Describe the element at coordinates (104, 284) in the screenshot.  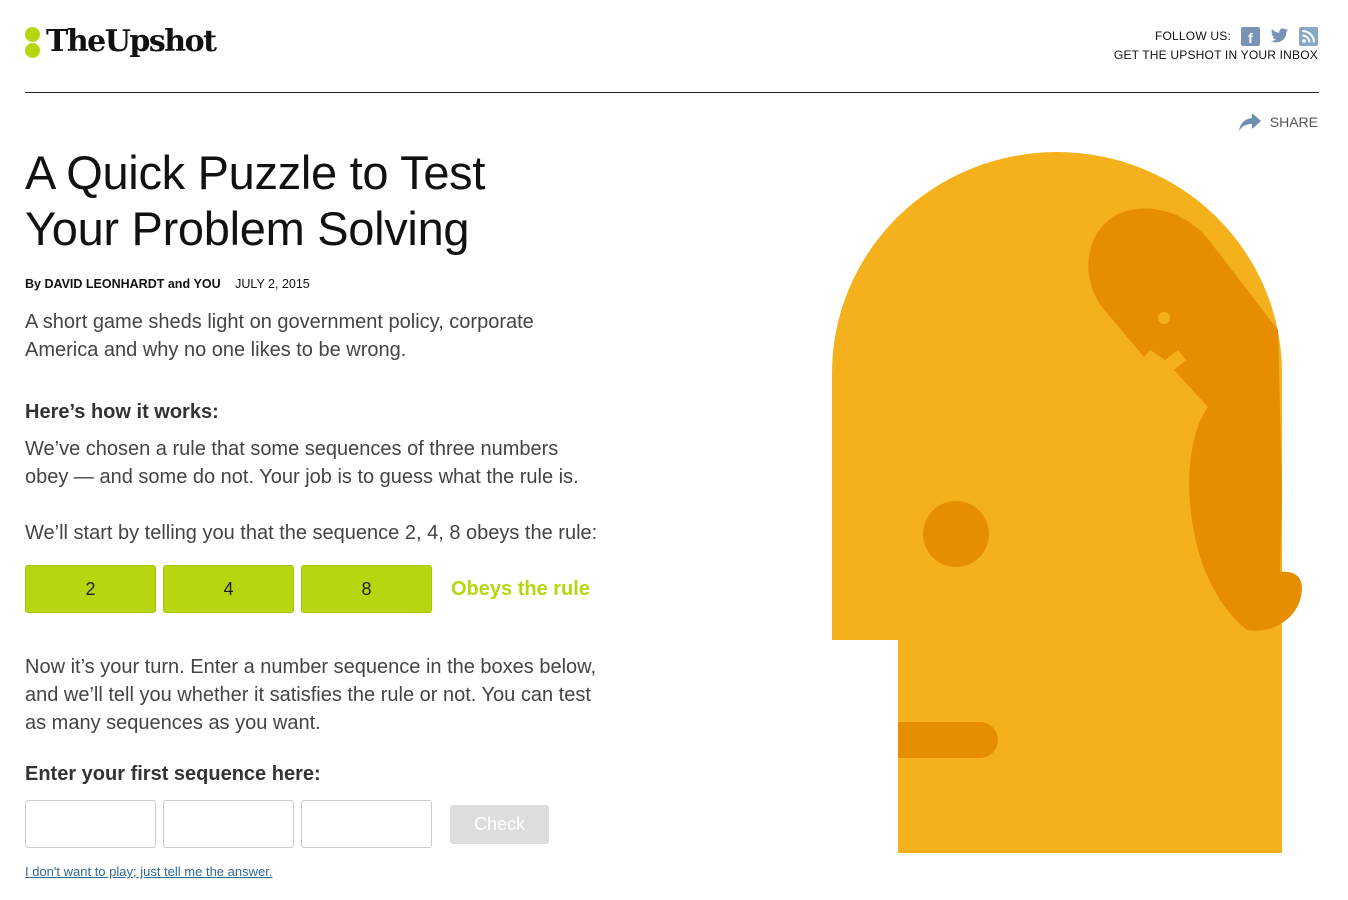
I see `byline-author: DAVID LEONHARDT` at that location.